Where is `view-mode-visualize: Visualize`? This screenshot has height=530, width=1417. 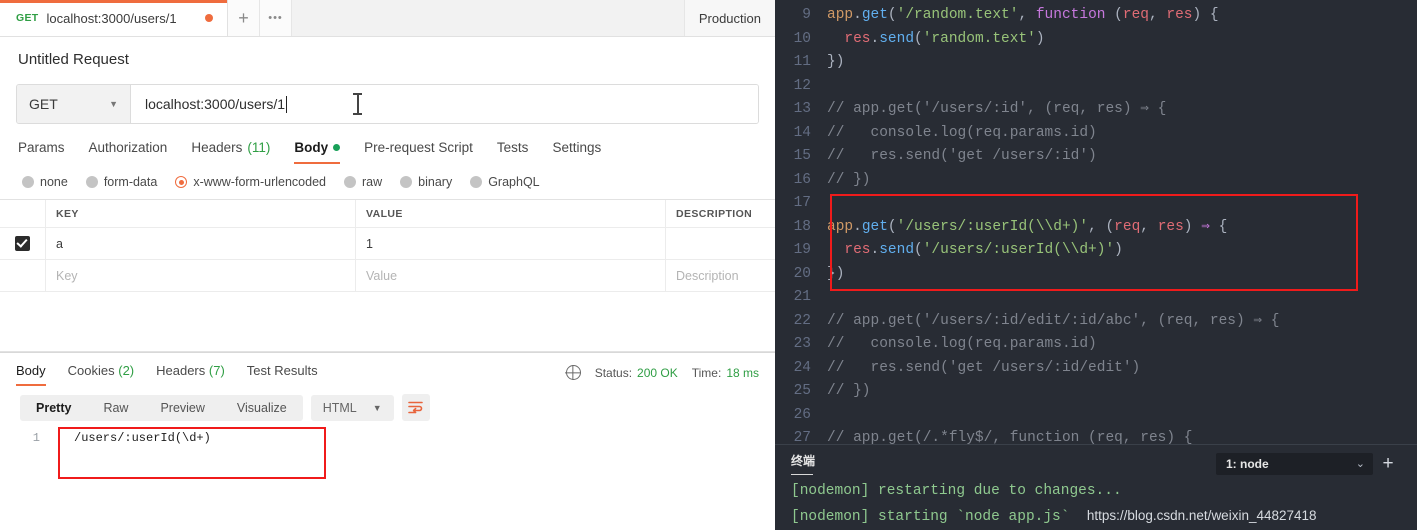
view-mode-visualize: Visualize is located at coordinates (262, 408).